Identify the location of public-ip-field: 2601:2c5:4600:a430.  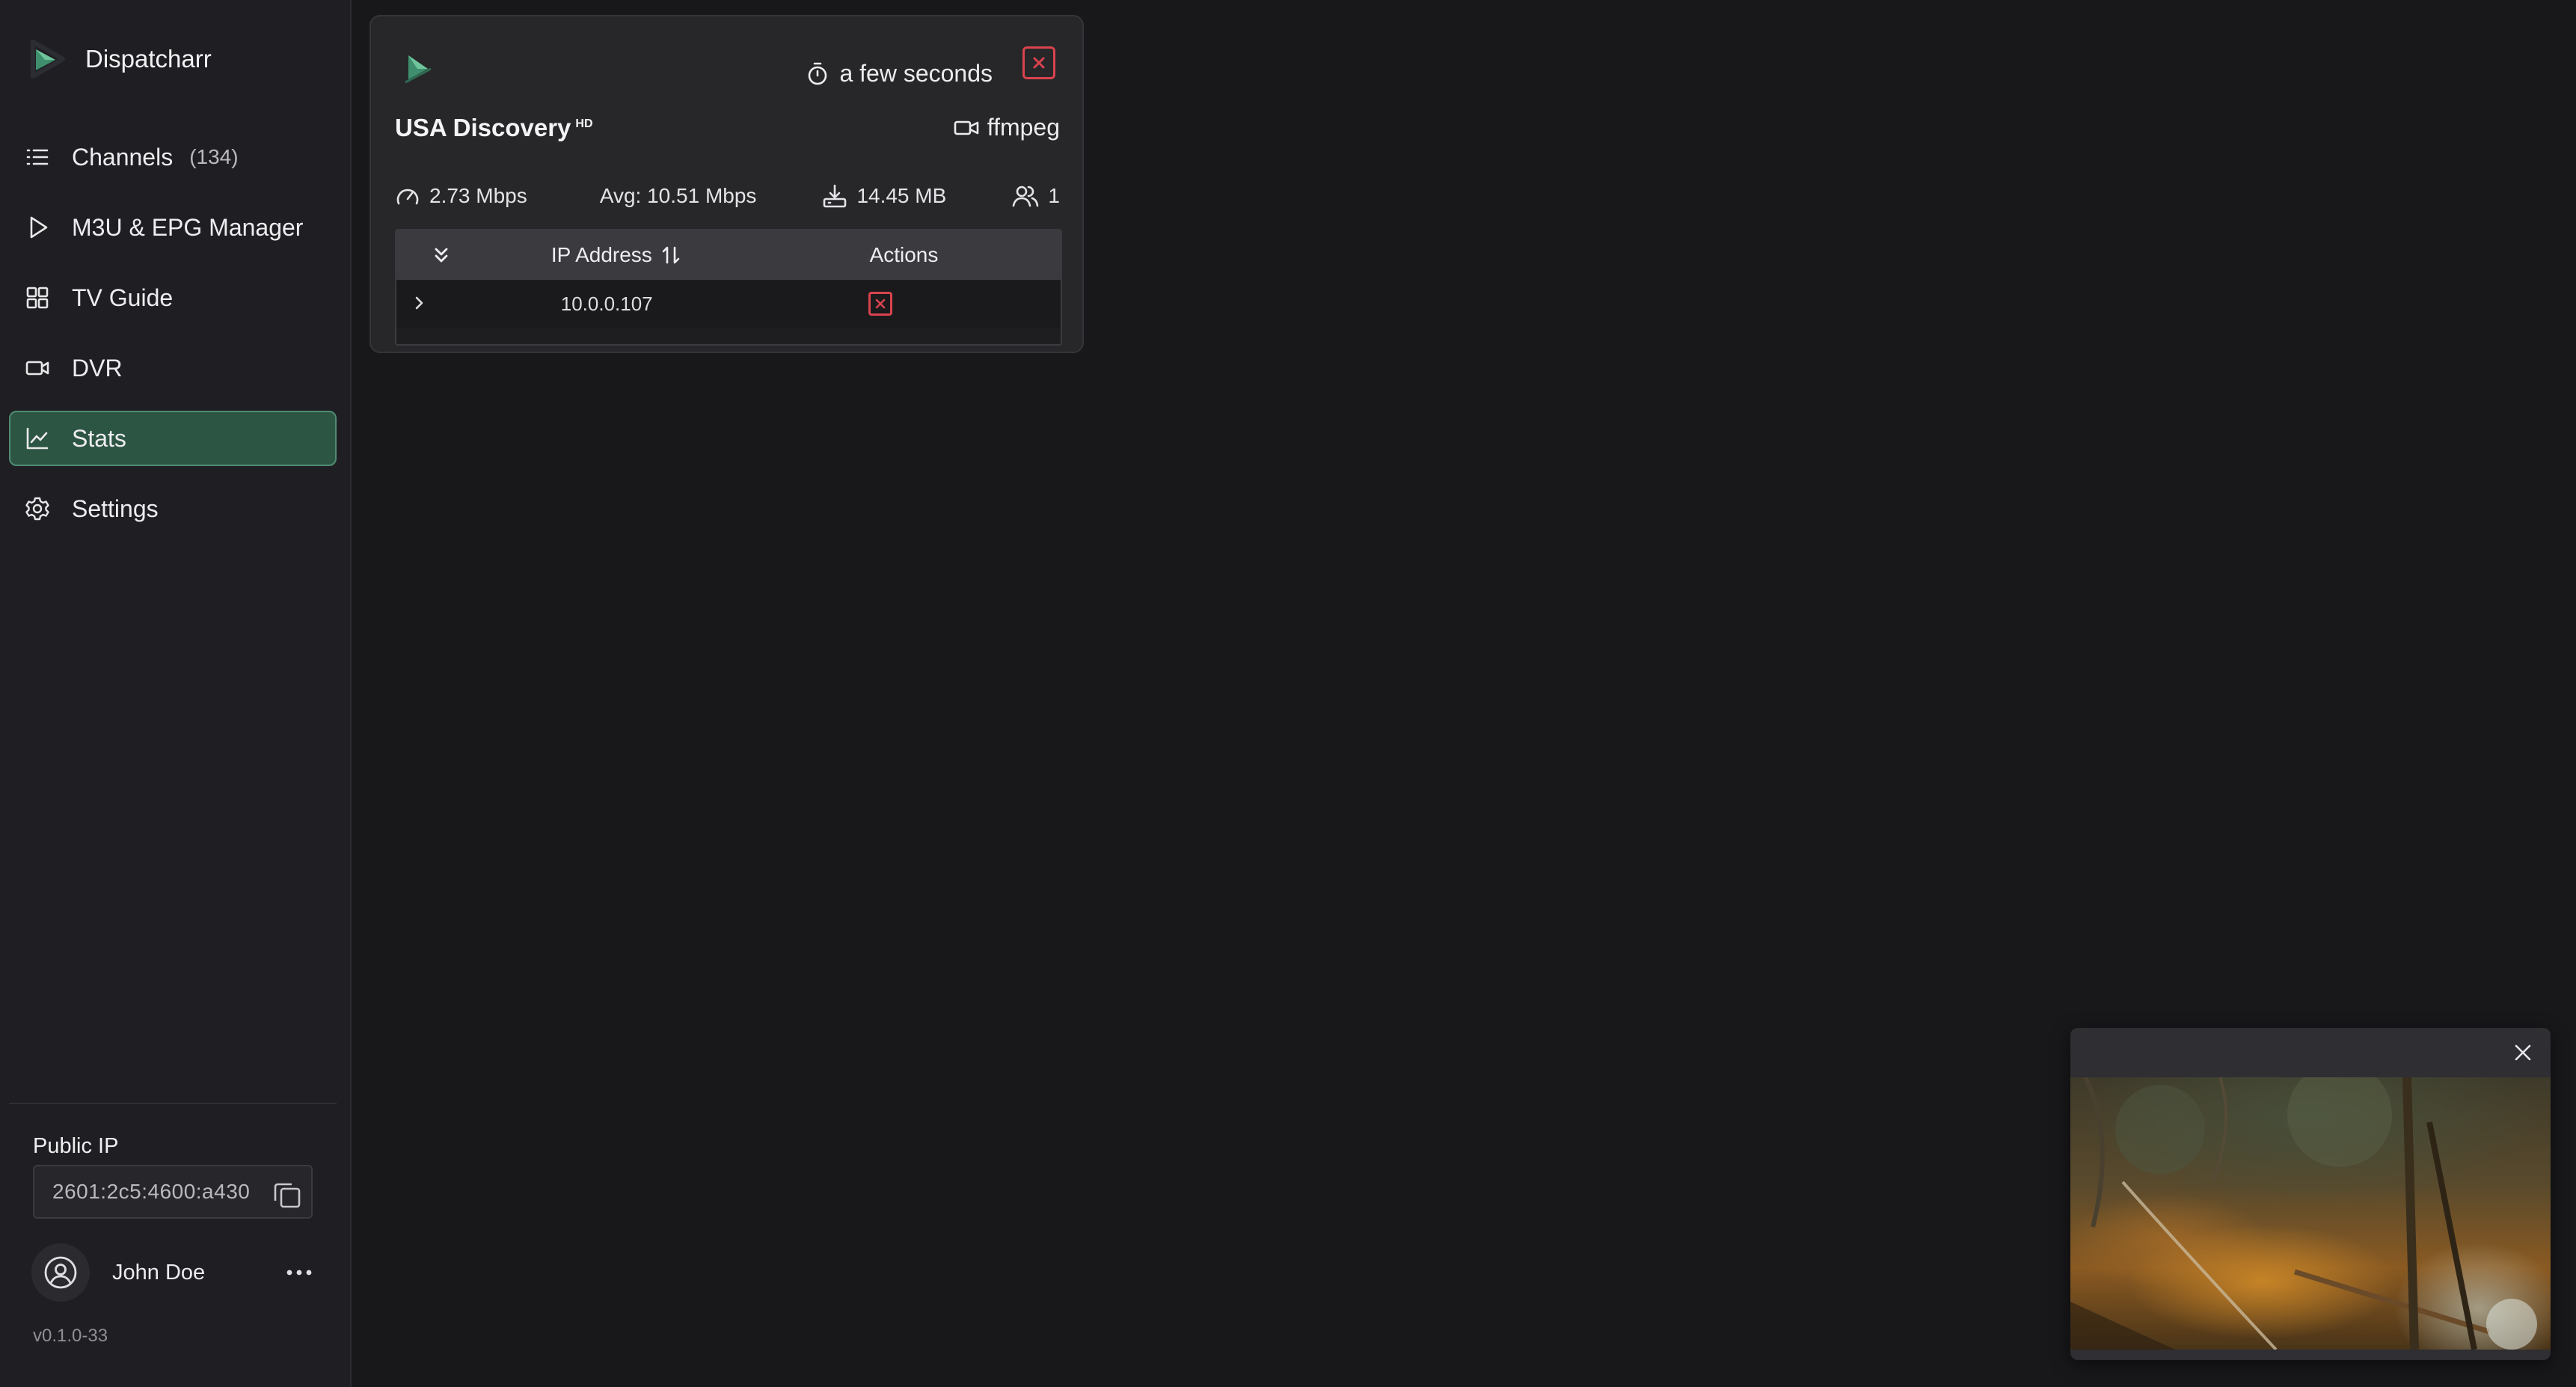
(173, 1192).